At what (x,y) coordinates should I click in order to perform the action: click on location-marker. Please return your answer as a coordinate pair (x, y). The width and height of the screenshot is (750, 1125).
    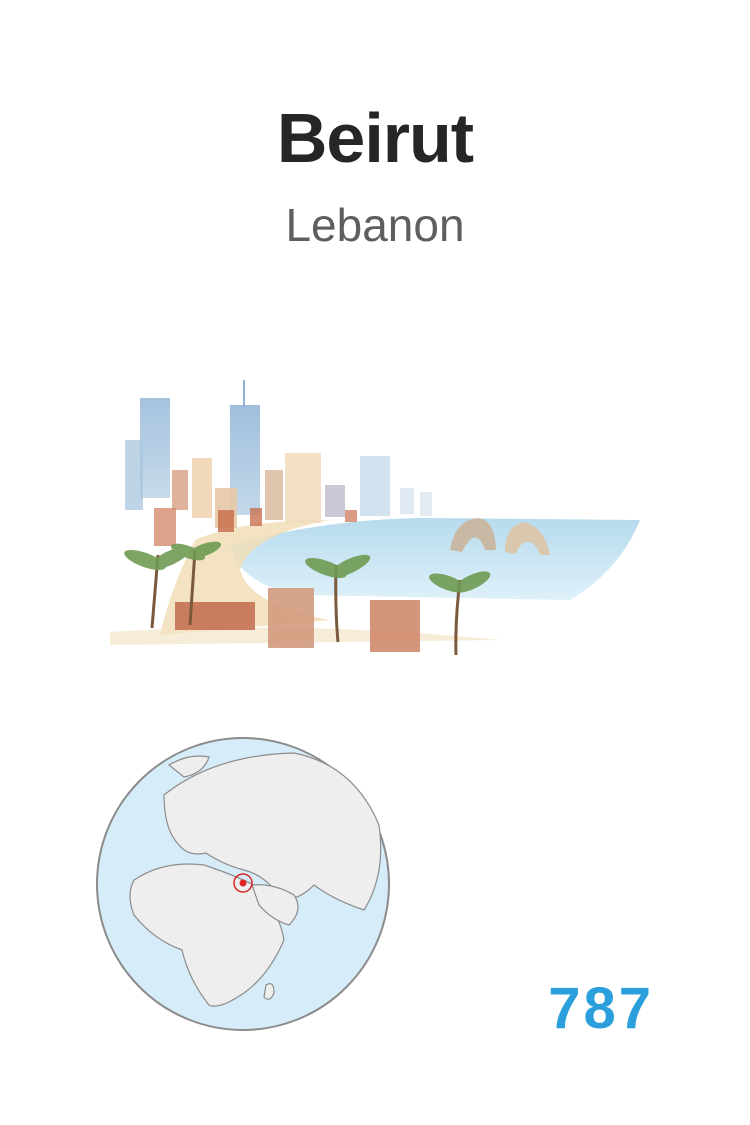
    Looking at the image, I should click on (243, 883).